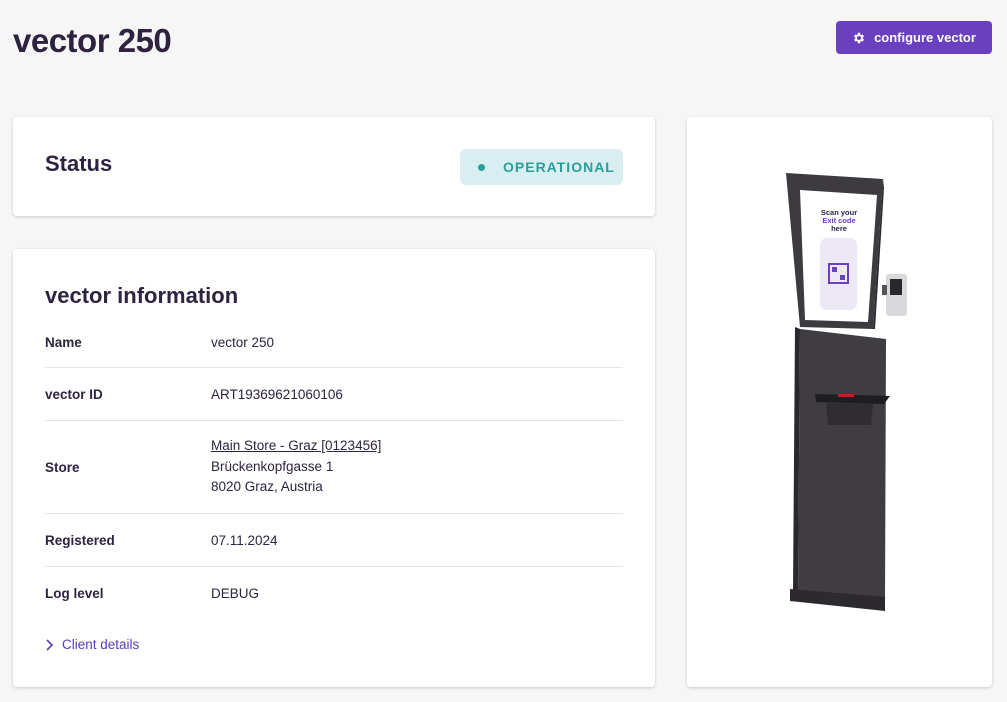 The height and width of the screenshot is (702, 1007). What do you see at coordinates (243, 342) in the screenshot?
I see `info-value-name: vector 250` at bounding box center [243, 342].